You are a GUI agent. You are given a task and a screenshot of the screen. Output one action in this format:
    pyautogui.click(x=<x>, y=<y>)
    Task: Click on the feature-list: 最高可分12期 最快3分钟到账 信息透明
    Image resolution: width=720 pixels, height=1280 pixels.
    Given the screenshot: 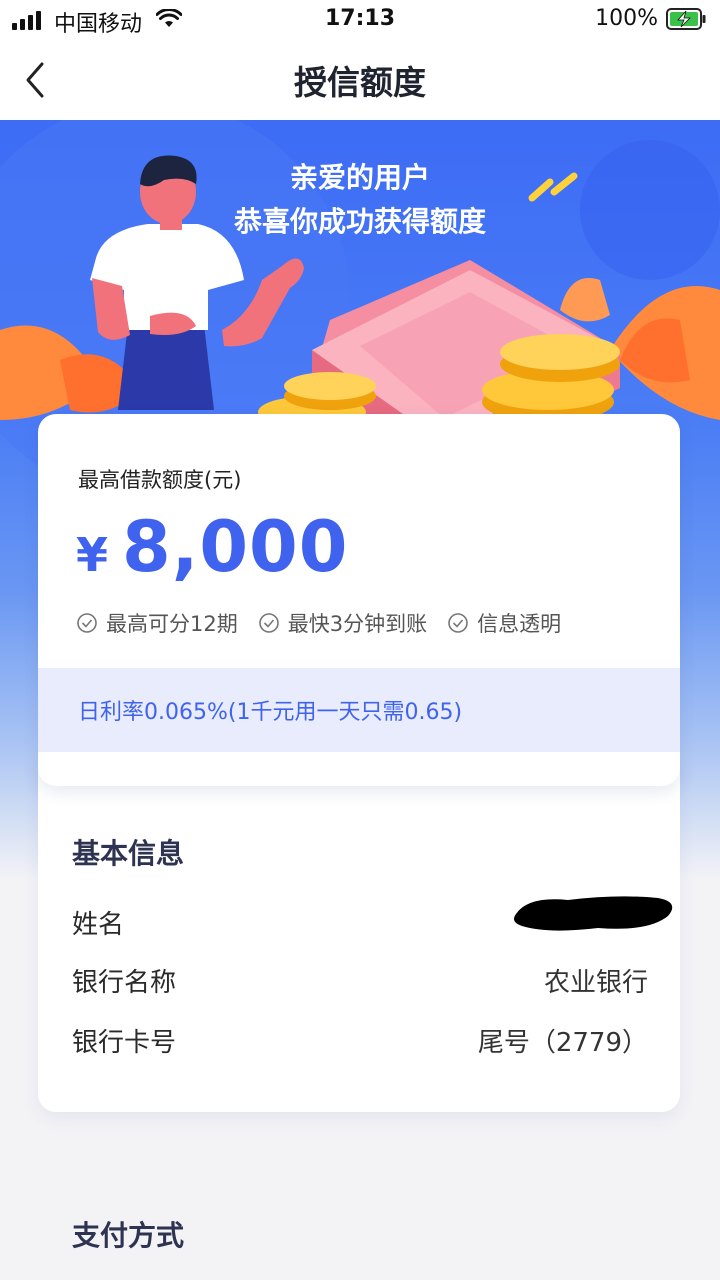 What is the action you would take?
    pyautogui.click(x=318, y=623)
    